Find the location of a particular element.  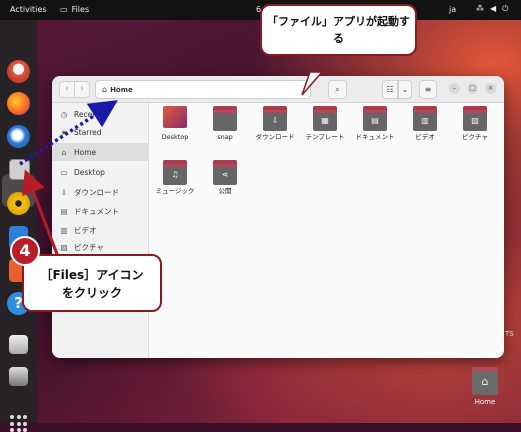

folder-item: Desktop is located at coordinates (175, 124).